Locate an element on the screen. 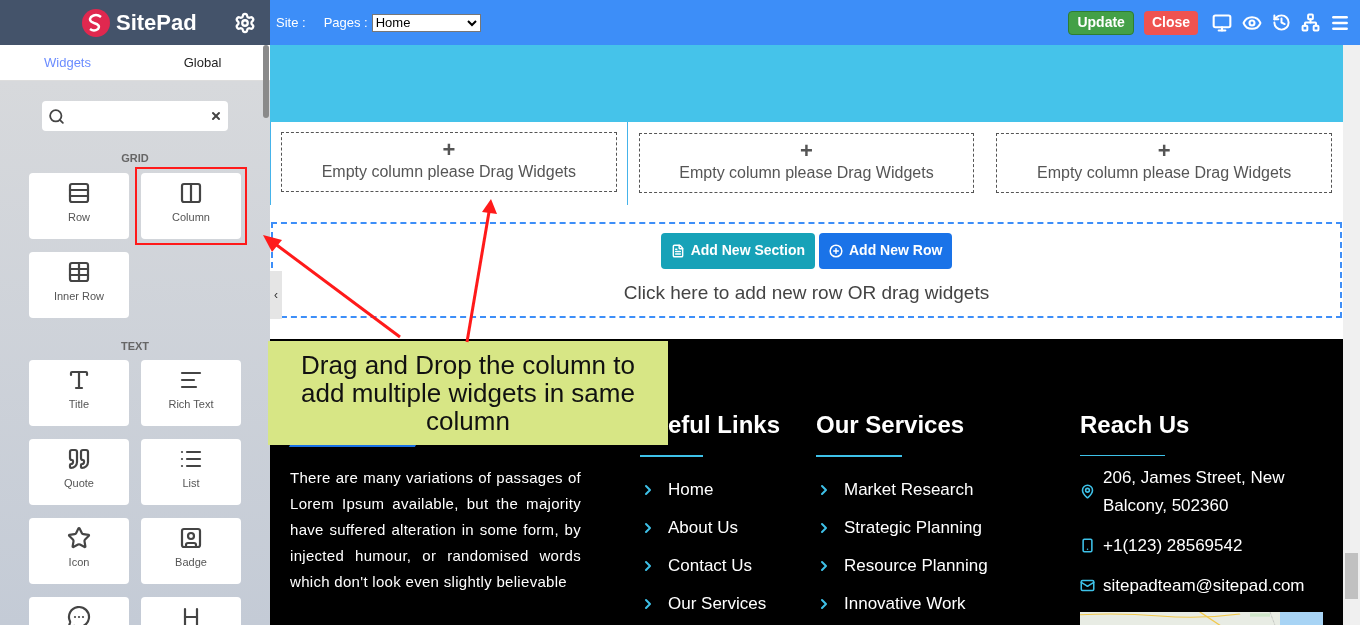 Image resolution: width=1360 pixels, height=625 pixels. phone-icon is located at coordinates (1087, 546).